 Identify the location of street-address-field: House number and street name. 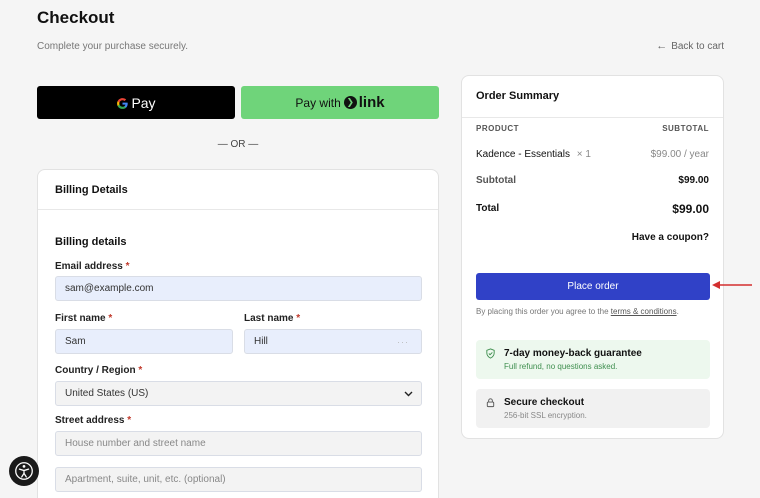
(238, 443).